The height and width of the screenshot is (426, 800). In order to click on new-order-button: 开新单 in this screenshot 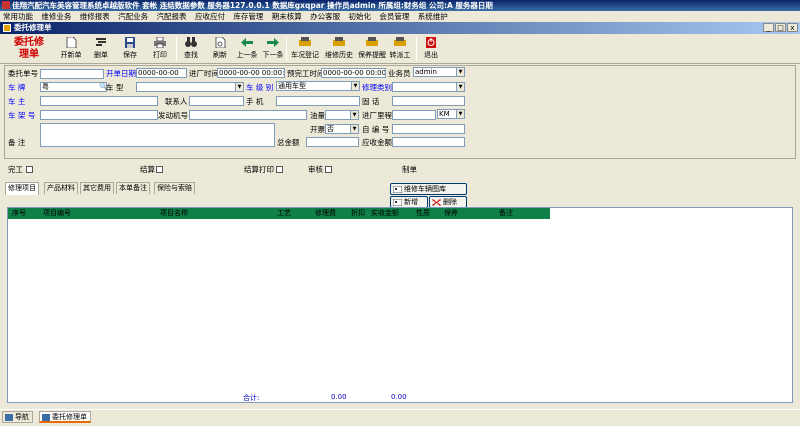, I will do `click(71, 49)`.